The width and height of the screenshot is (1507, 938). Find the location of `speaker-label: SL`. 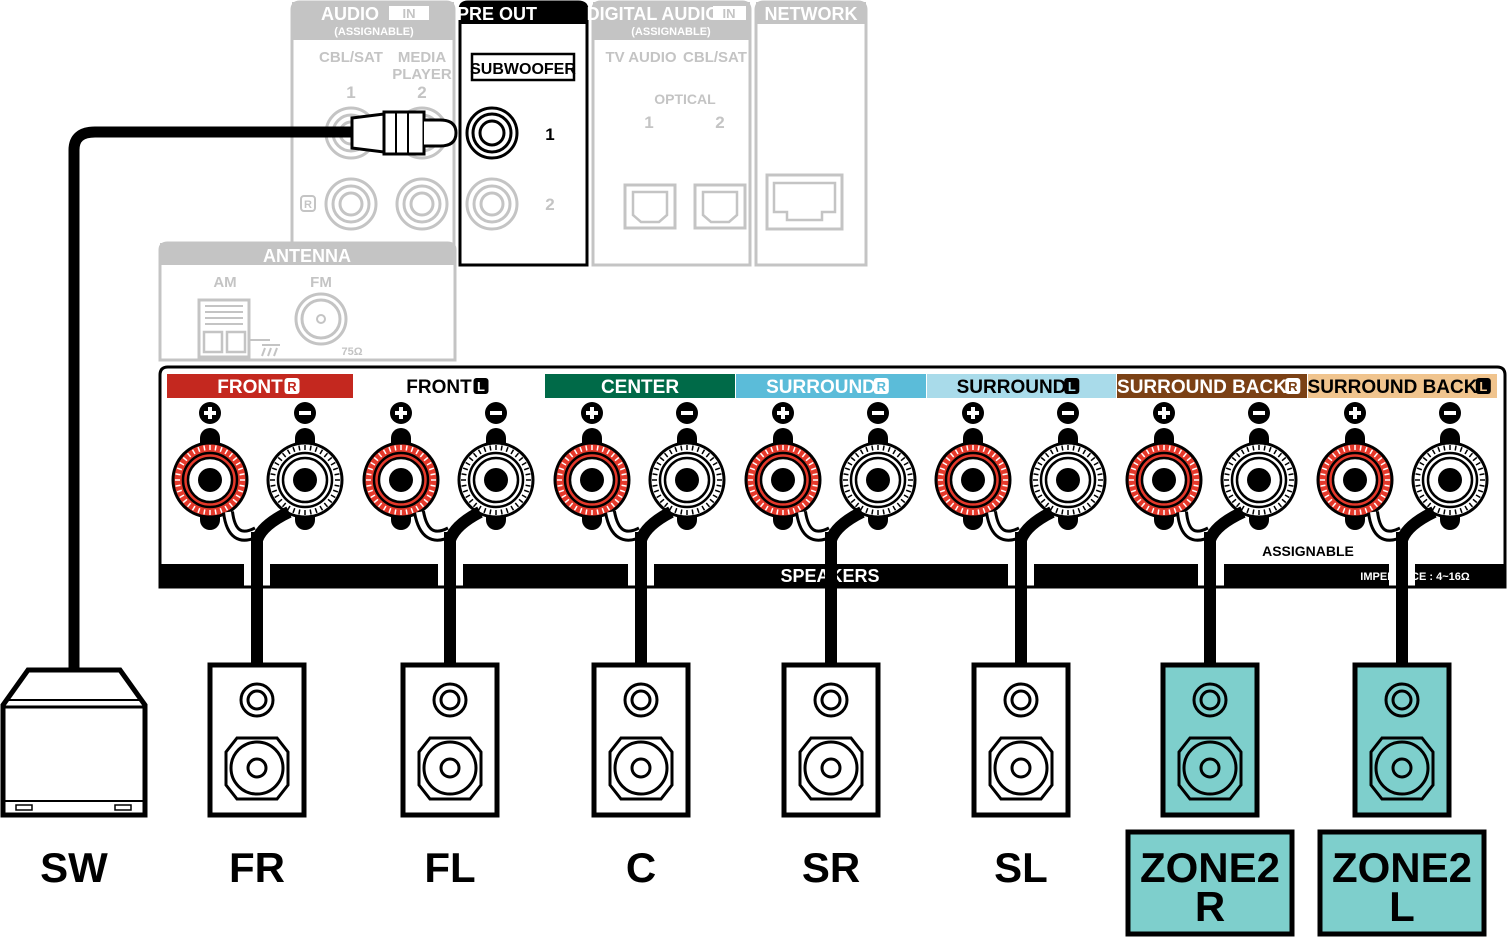

speaker-label: SL is located at coordinates (1021, 867).